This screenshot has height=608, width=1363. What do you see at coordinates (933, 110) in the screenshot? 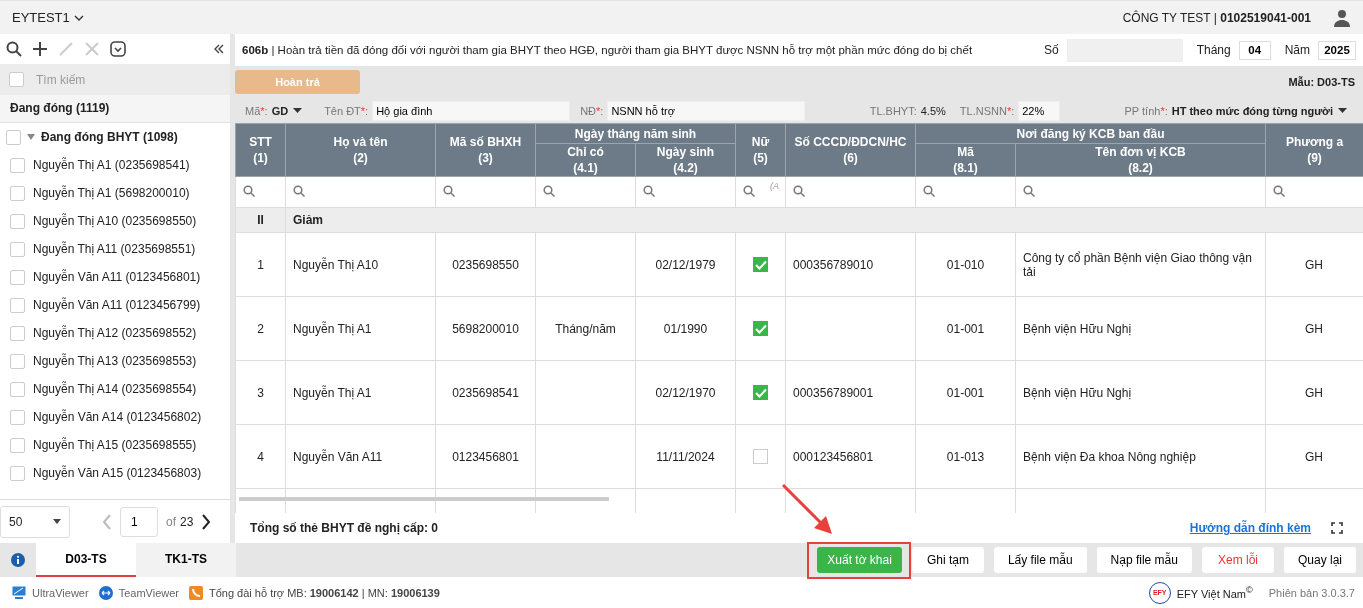
I see `field-value: 4.5%` at bounding box center [933, 110].